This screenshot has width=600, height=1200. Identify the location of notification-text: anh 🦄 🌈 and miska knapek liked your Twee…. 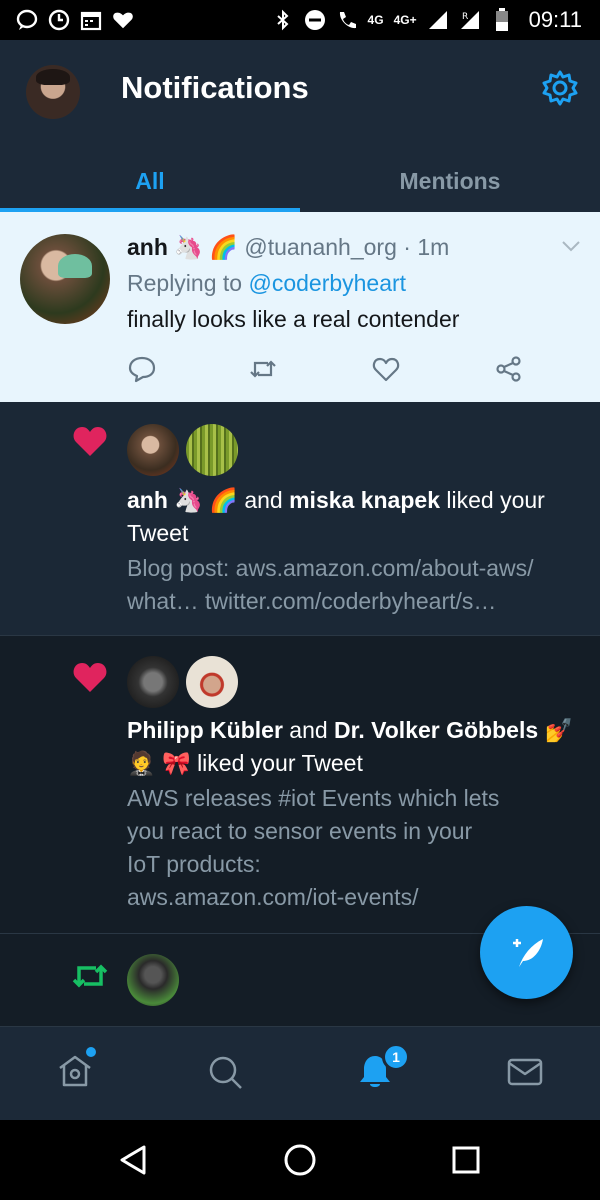
(357, 517).